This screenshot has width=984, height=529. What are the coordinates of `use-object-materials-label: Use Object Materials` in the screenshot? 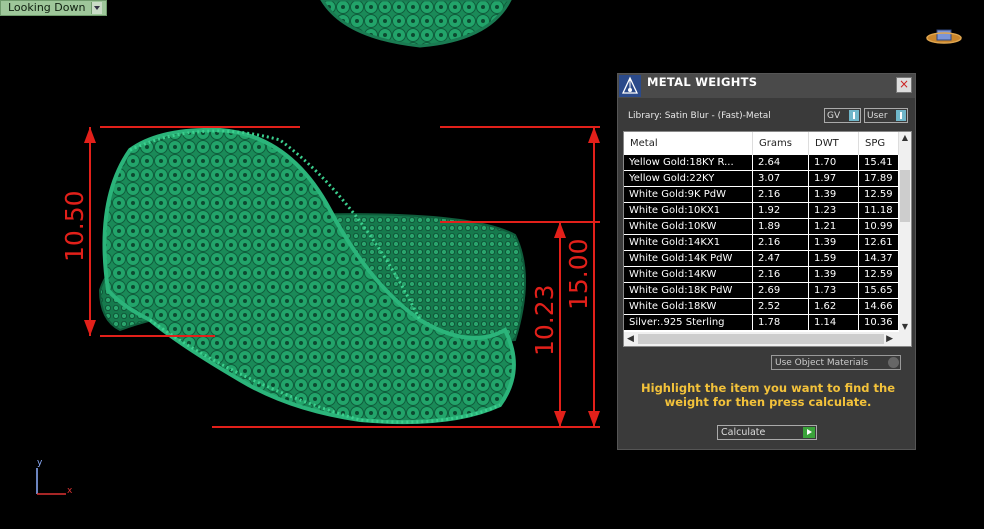 It's located at (822, 363).